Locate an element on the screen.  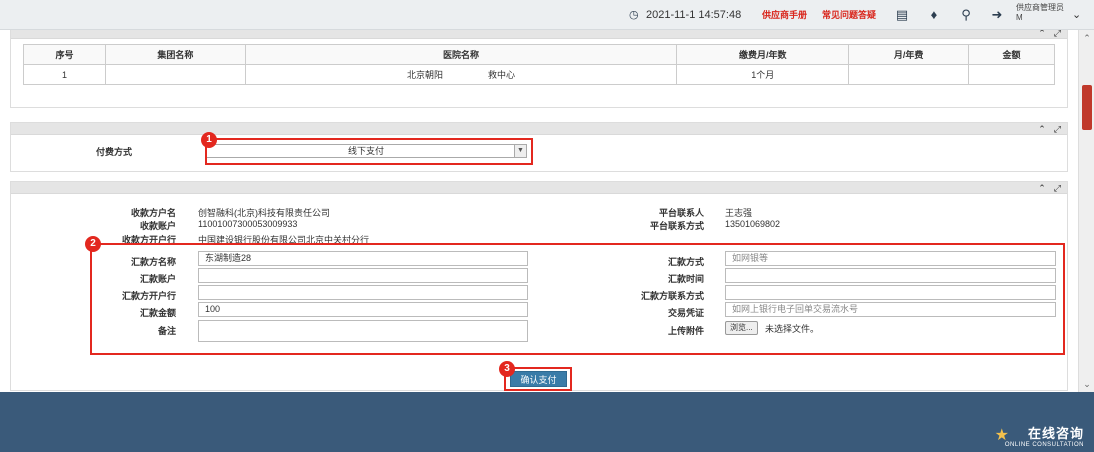
supplier-manual-link: 供应商手册 is located at coordinates (784, 15).